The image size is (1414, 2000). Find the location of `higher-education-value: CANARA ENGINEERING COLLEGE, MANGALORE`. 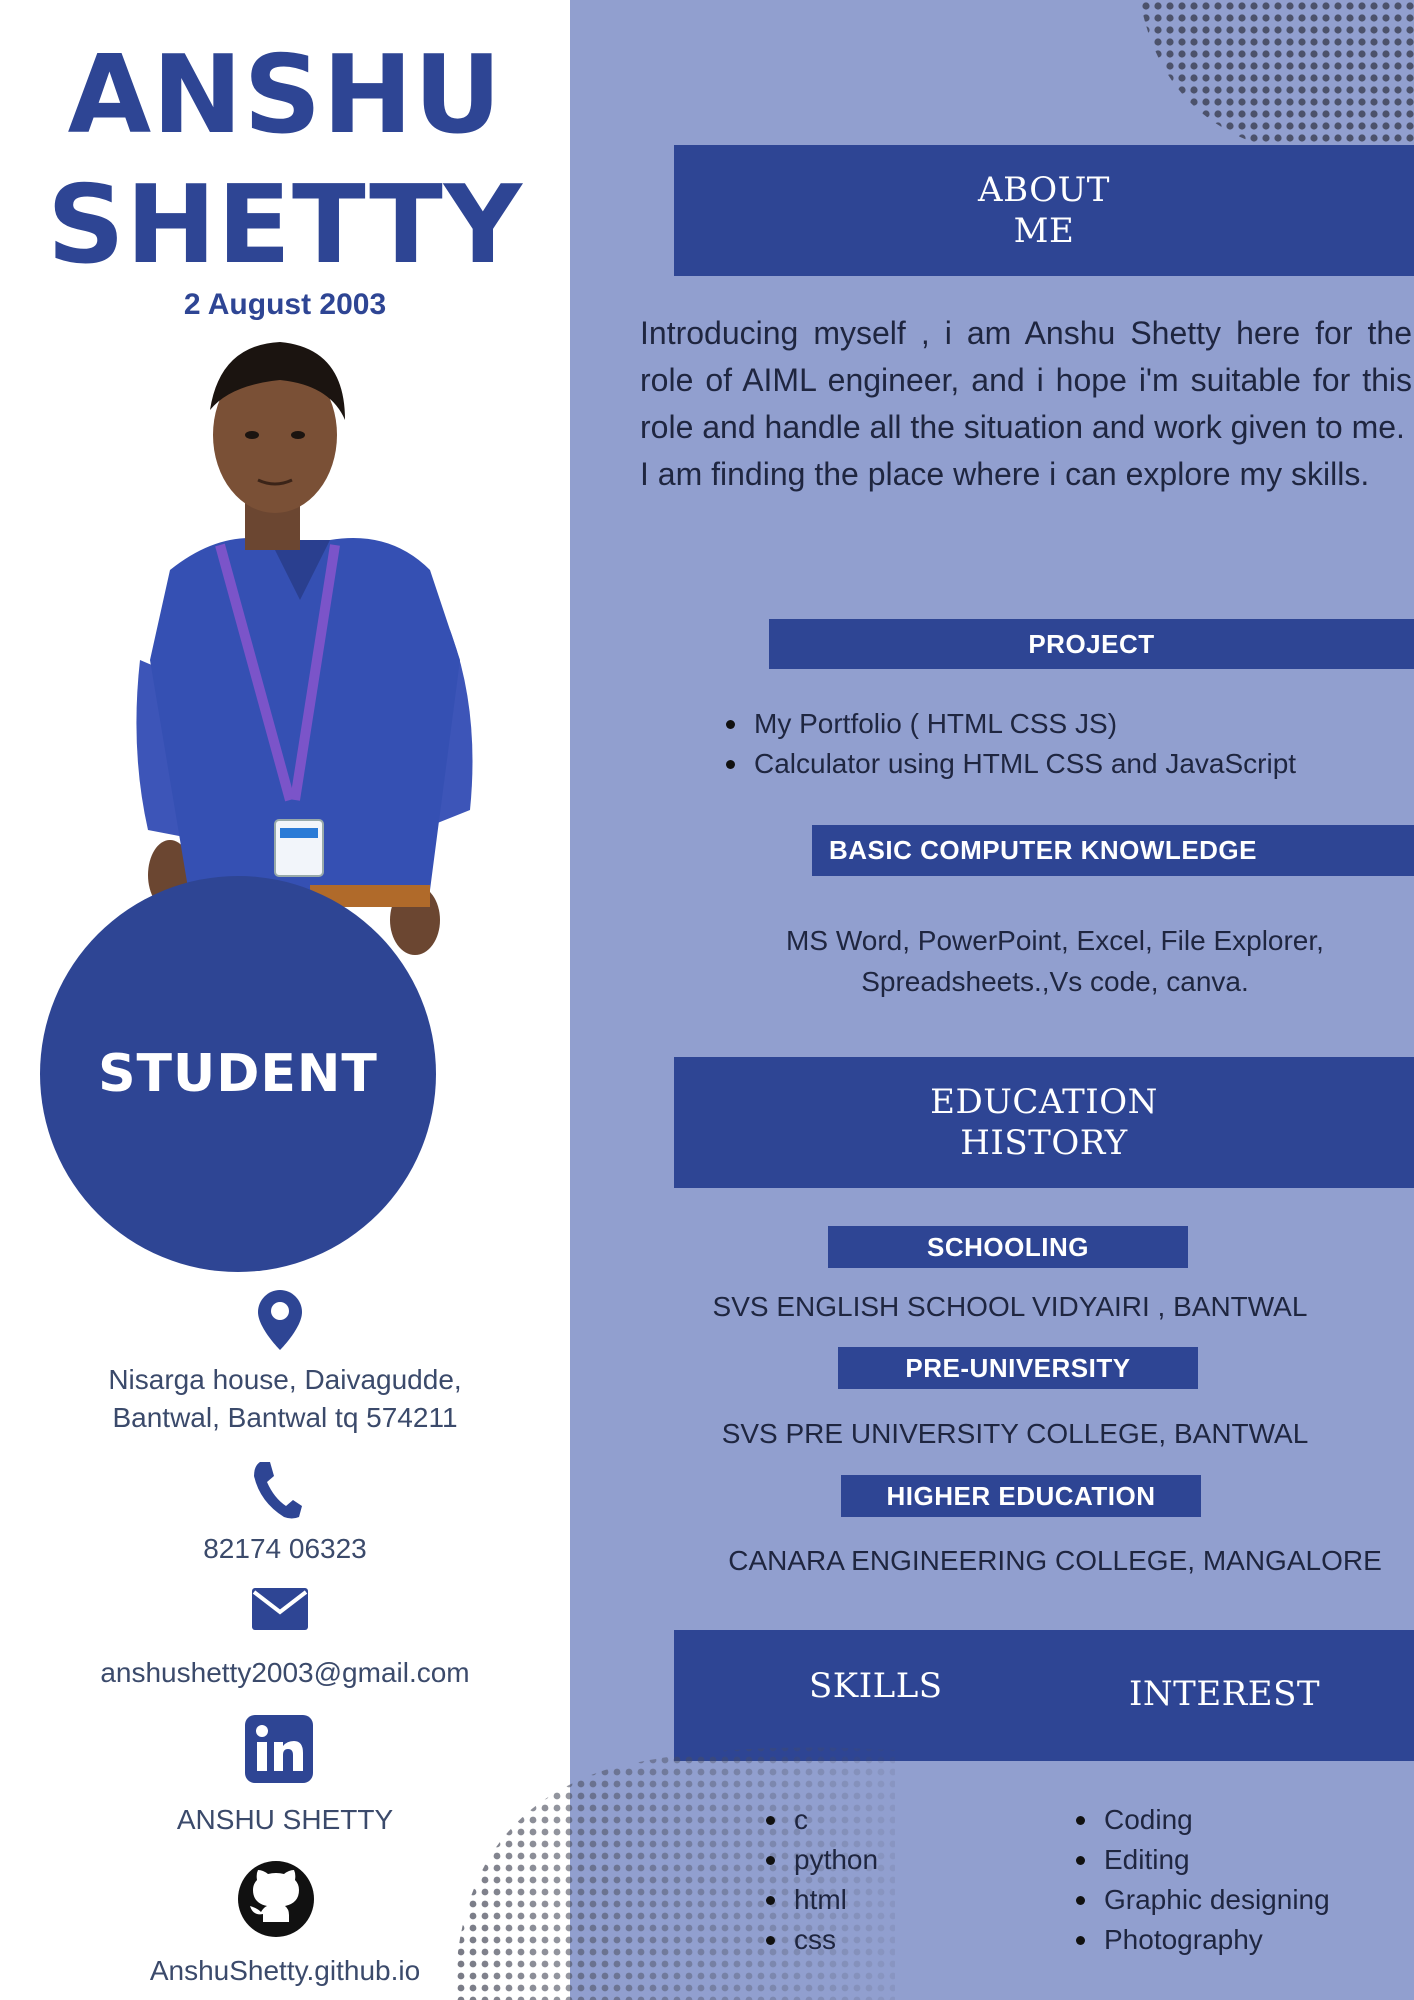

higher-education-value: CANARA ENGINEERING COLLEGE, MANGALORE is located at coordinates (1055, 1560).